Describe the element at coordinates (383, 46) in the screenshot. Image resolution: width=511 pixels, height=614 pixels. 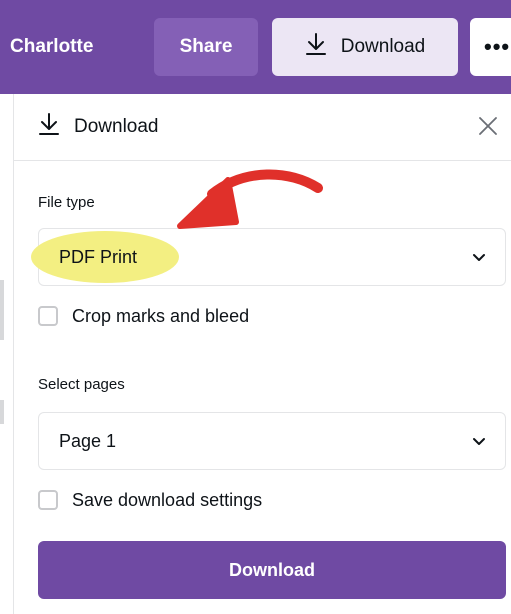
I see `toolbar-download-label: Download` at that location.